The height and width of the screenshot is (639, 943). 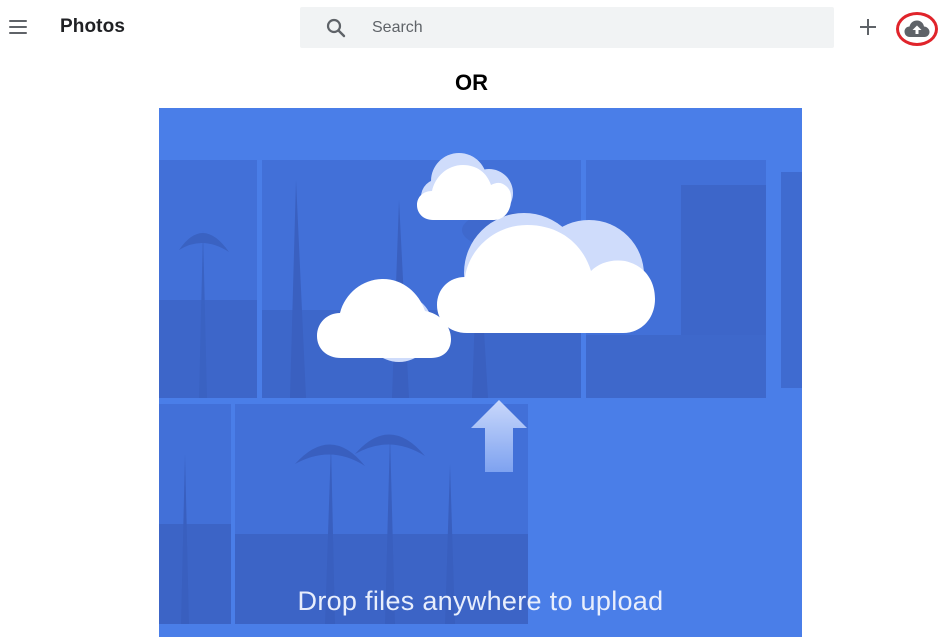 What do you see at coordinates (471, 82) in the screenshot?
I see `or-annotation: OR` at bounding box center [471, 82].